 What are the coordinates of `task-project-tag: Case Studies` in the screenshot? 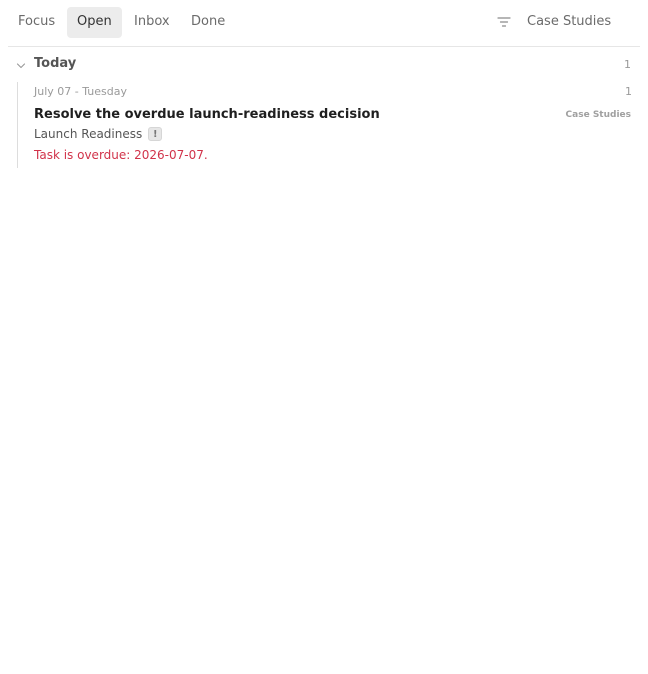 It's located at (598, 115).